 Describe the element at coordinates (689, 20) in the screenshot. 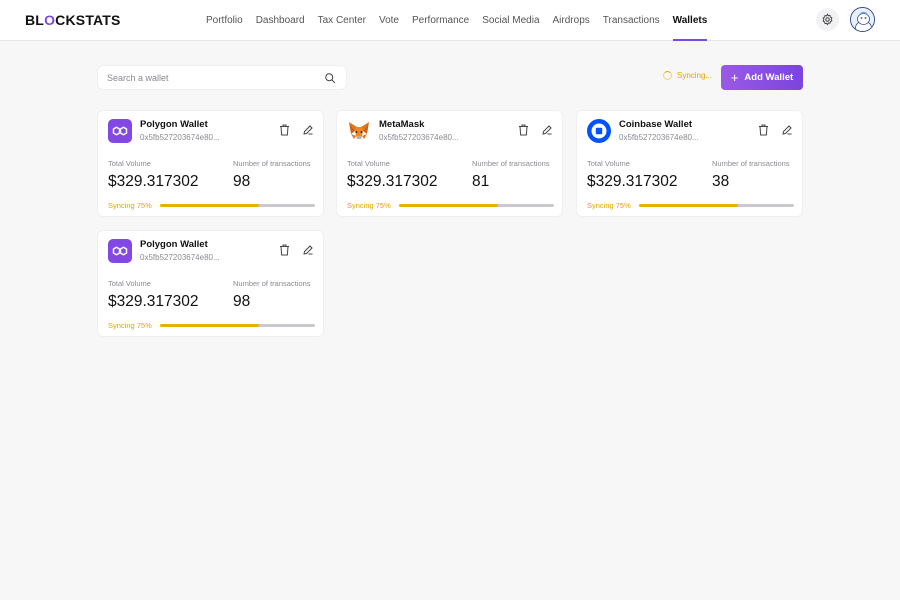

I see `nav-item-wallets: Wallets` at that location.